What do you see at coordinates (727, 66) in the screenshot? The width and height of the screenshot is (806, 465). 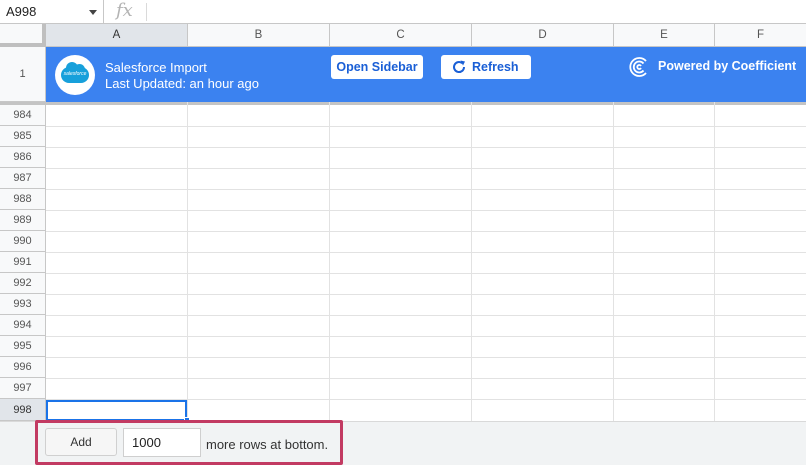 I see `powered-by-text: Powered by Coefficient` at bounding box center [727, 66].